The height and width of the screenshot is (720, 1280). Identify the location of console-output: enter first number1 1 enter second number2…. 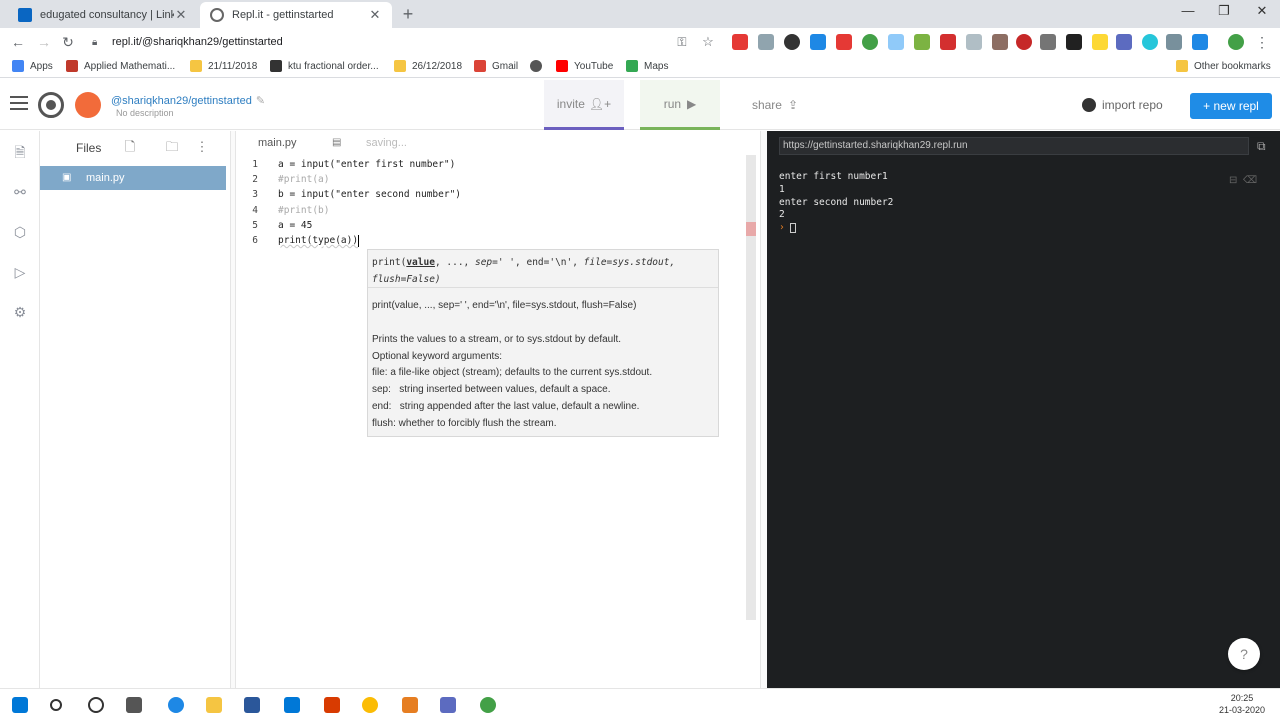
(836, 203).